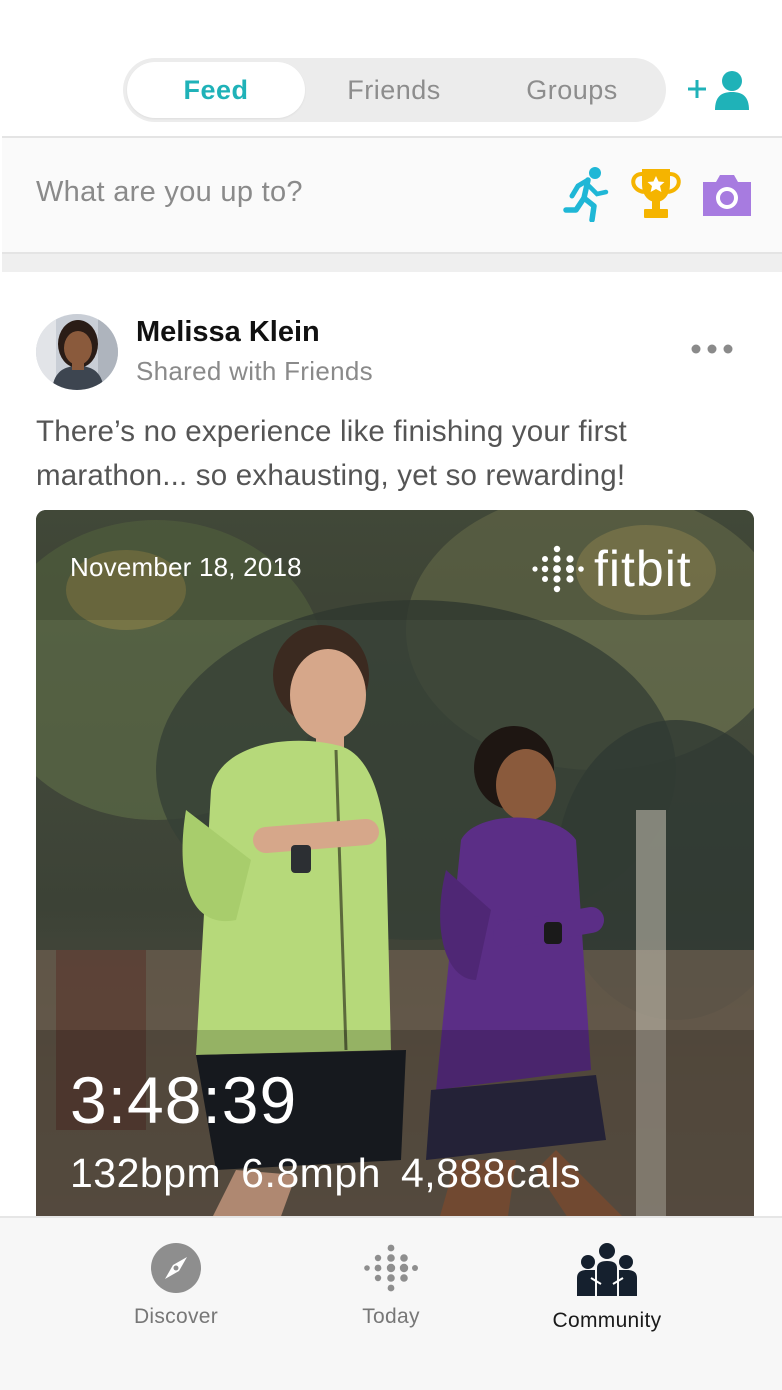 The image size is (782, 1390). What do you see at coordinates (720, 90) in the screenshot?
I see `add-friend-icon` at bounding box center [720, 90].